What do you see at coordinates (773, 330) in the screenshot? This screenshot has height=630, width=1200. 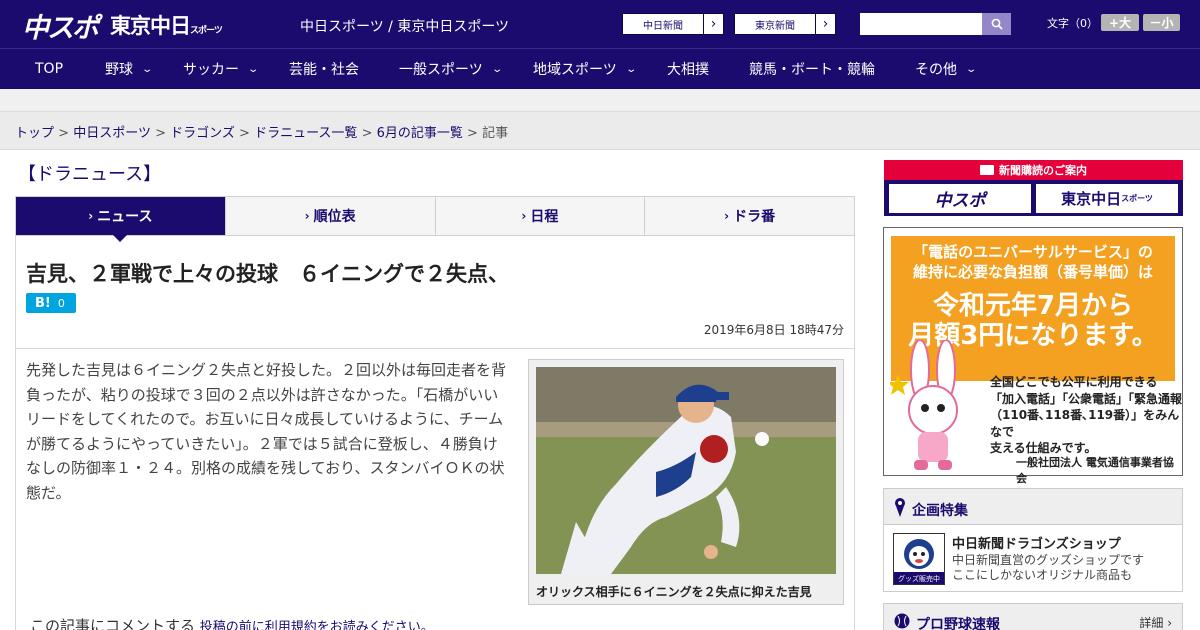 I see `publish-date: 2019年6月8日 18時47分` at bounding box center [773, 330].